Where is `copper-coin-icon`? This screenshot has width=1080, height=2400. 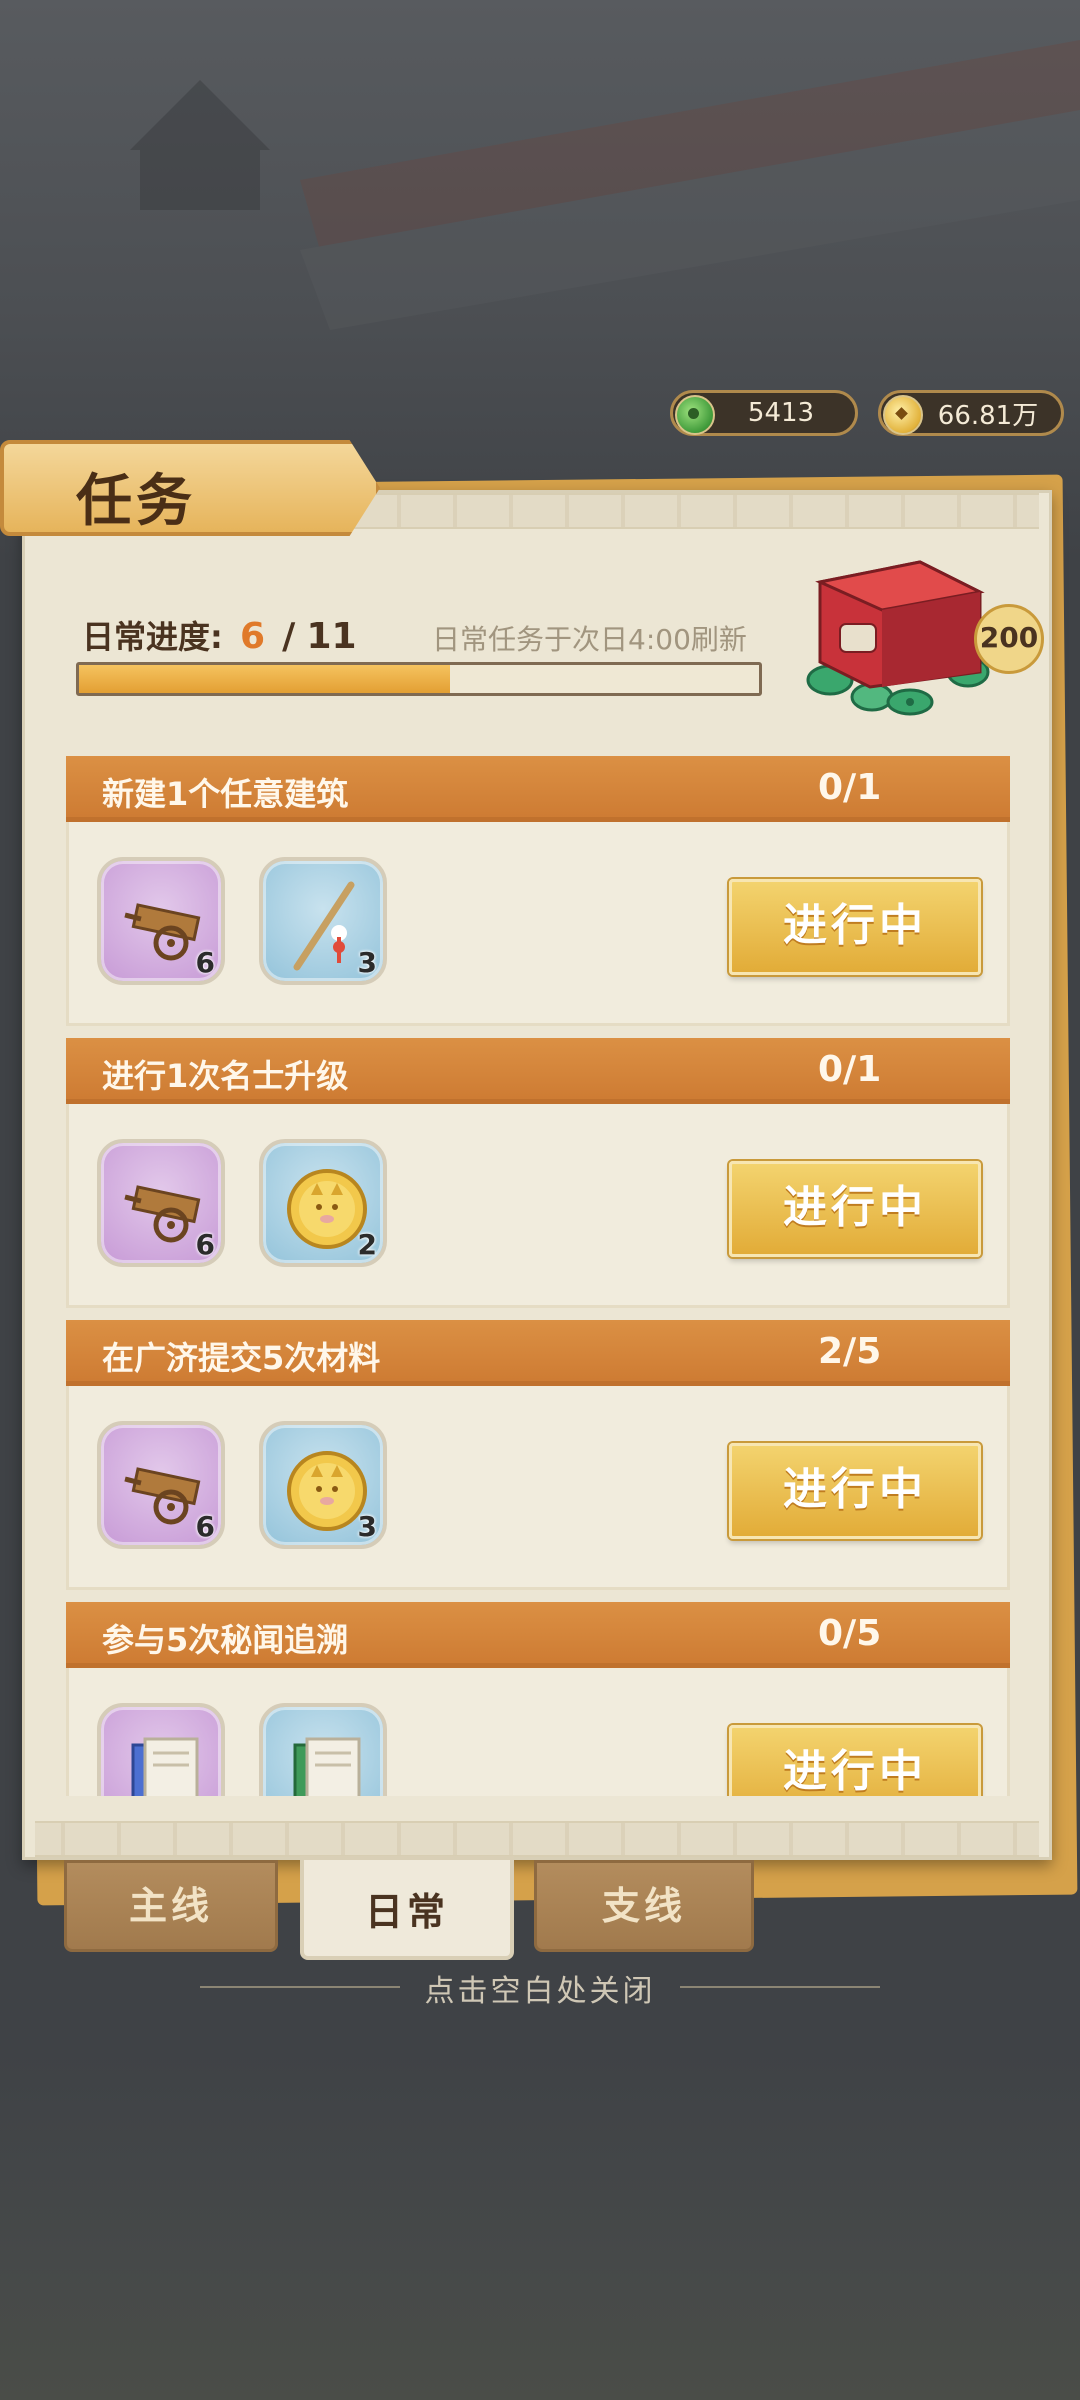 copper-coin-icon is located at coordinates (903, 415).